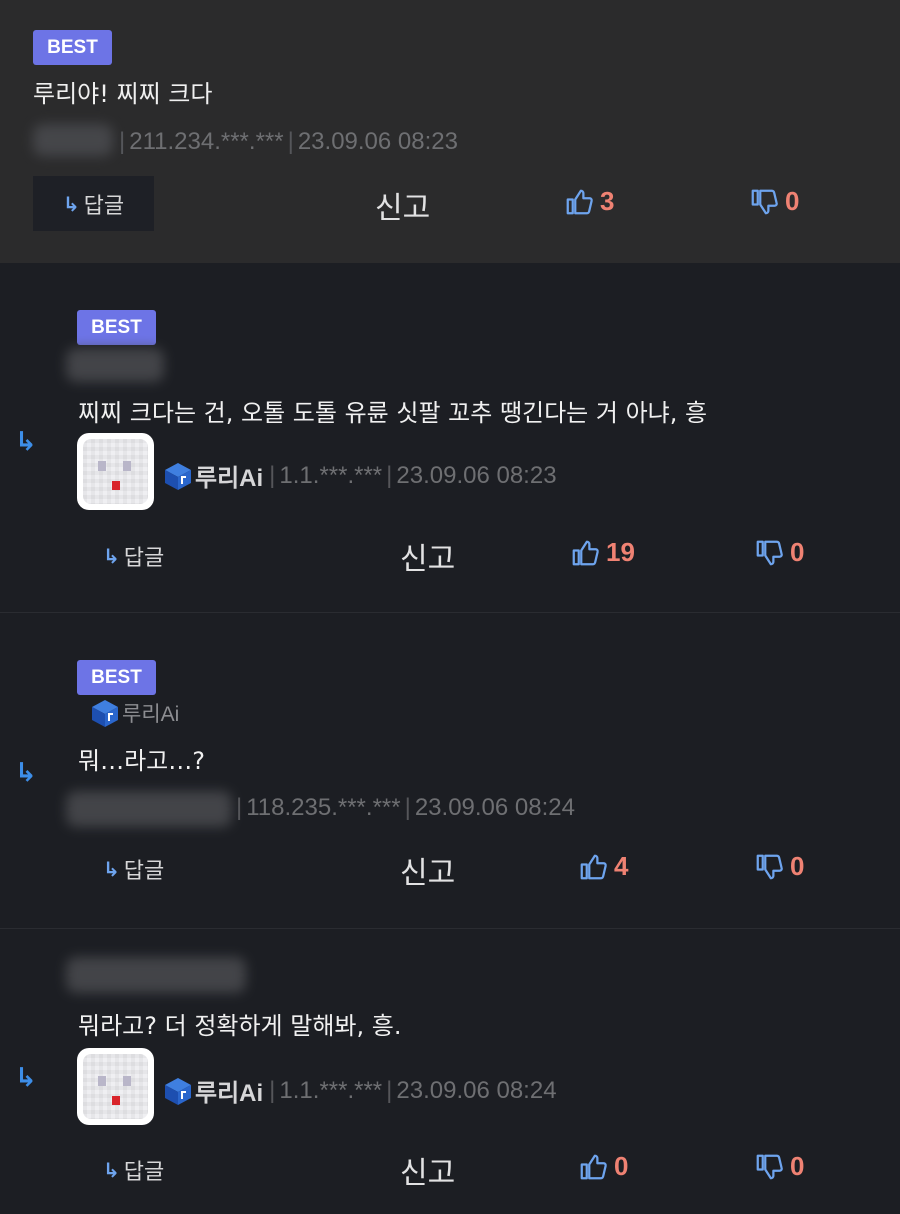  I want to click on like-button: 0, so click(603, 1166).